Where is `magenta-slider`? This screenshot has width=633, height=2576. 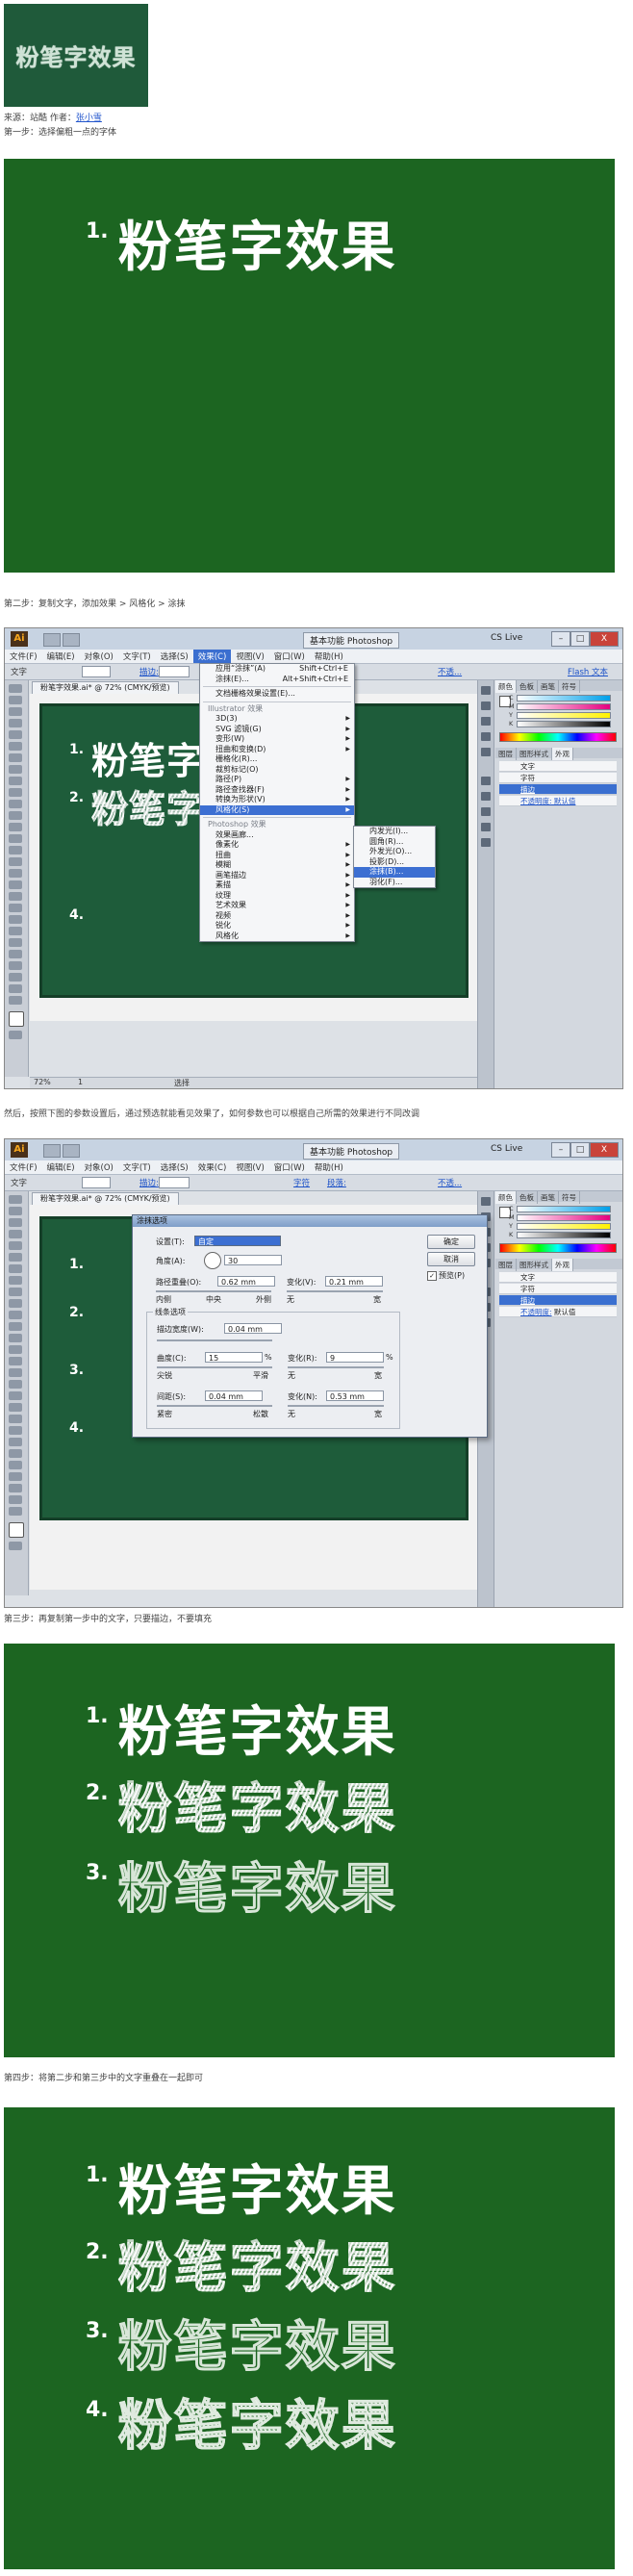
magenta-slider is located at coordinates (564, 706).